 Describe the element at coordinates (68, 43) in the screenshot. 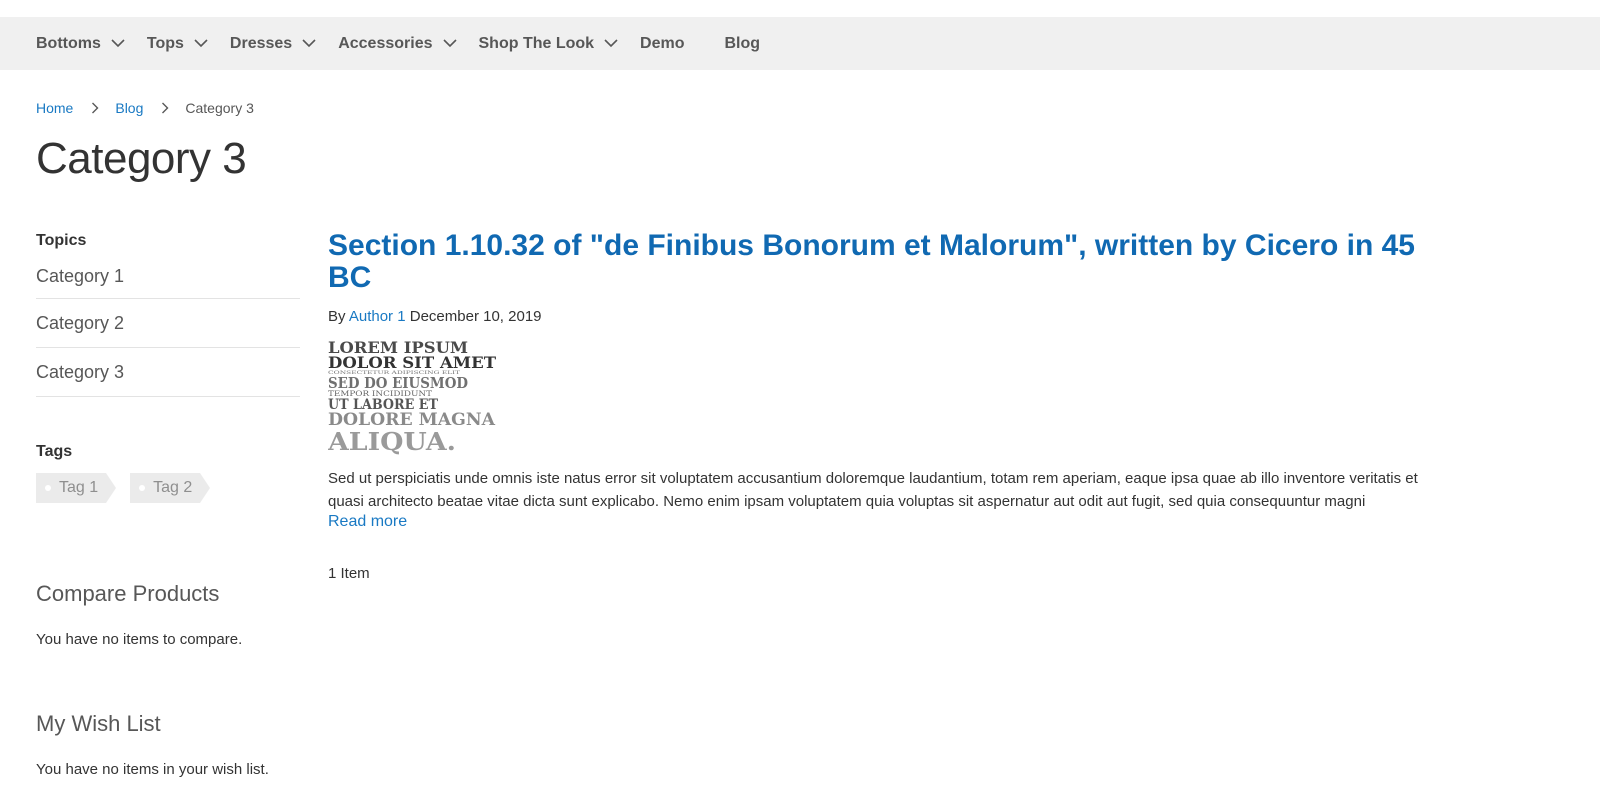

I see `nav-item-label: Bottoms` at that location.